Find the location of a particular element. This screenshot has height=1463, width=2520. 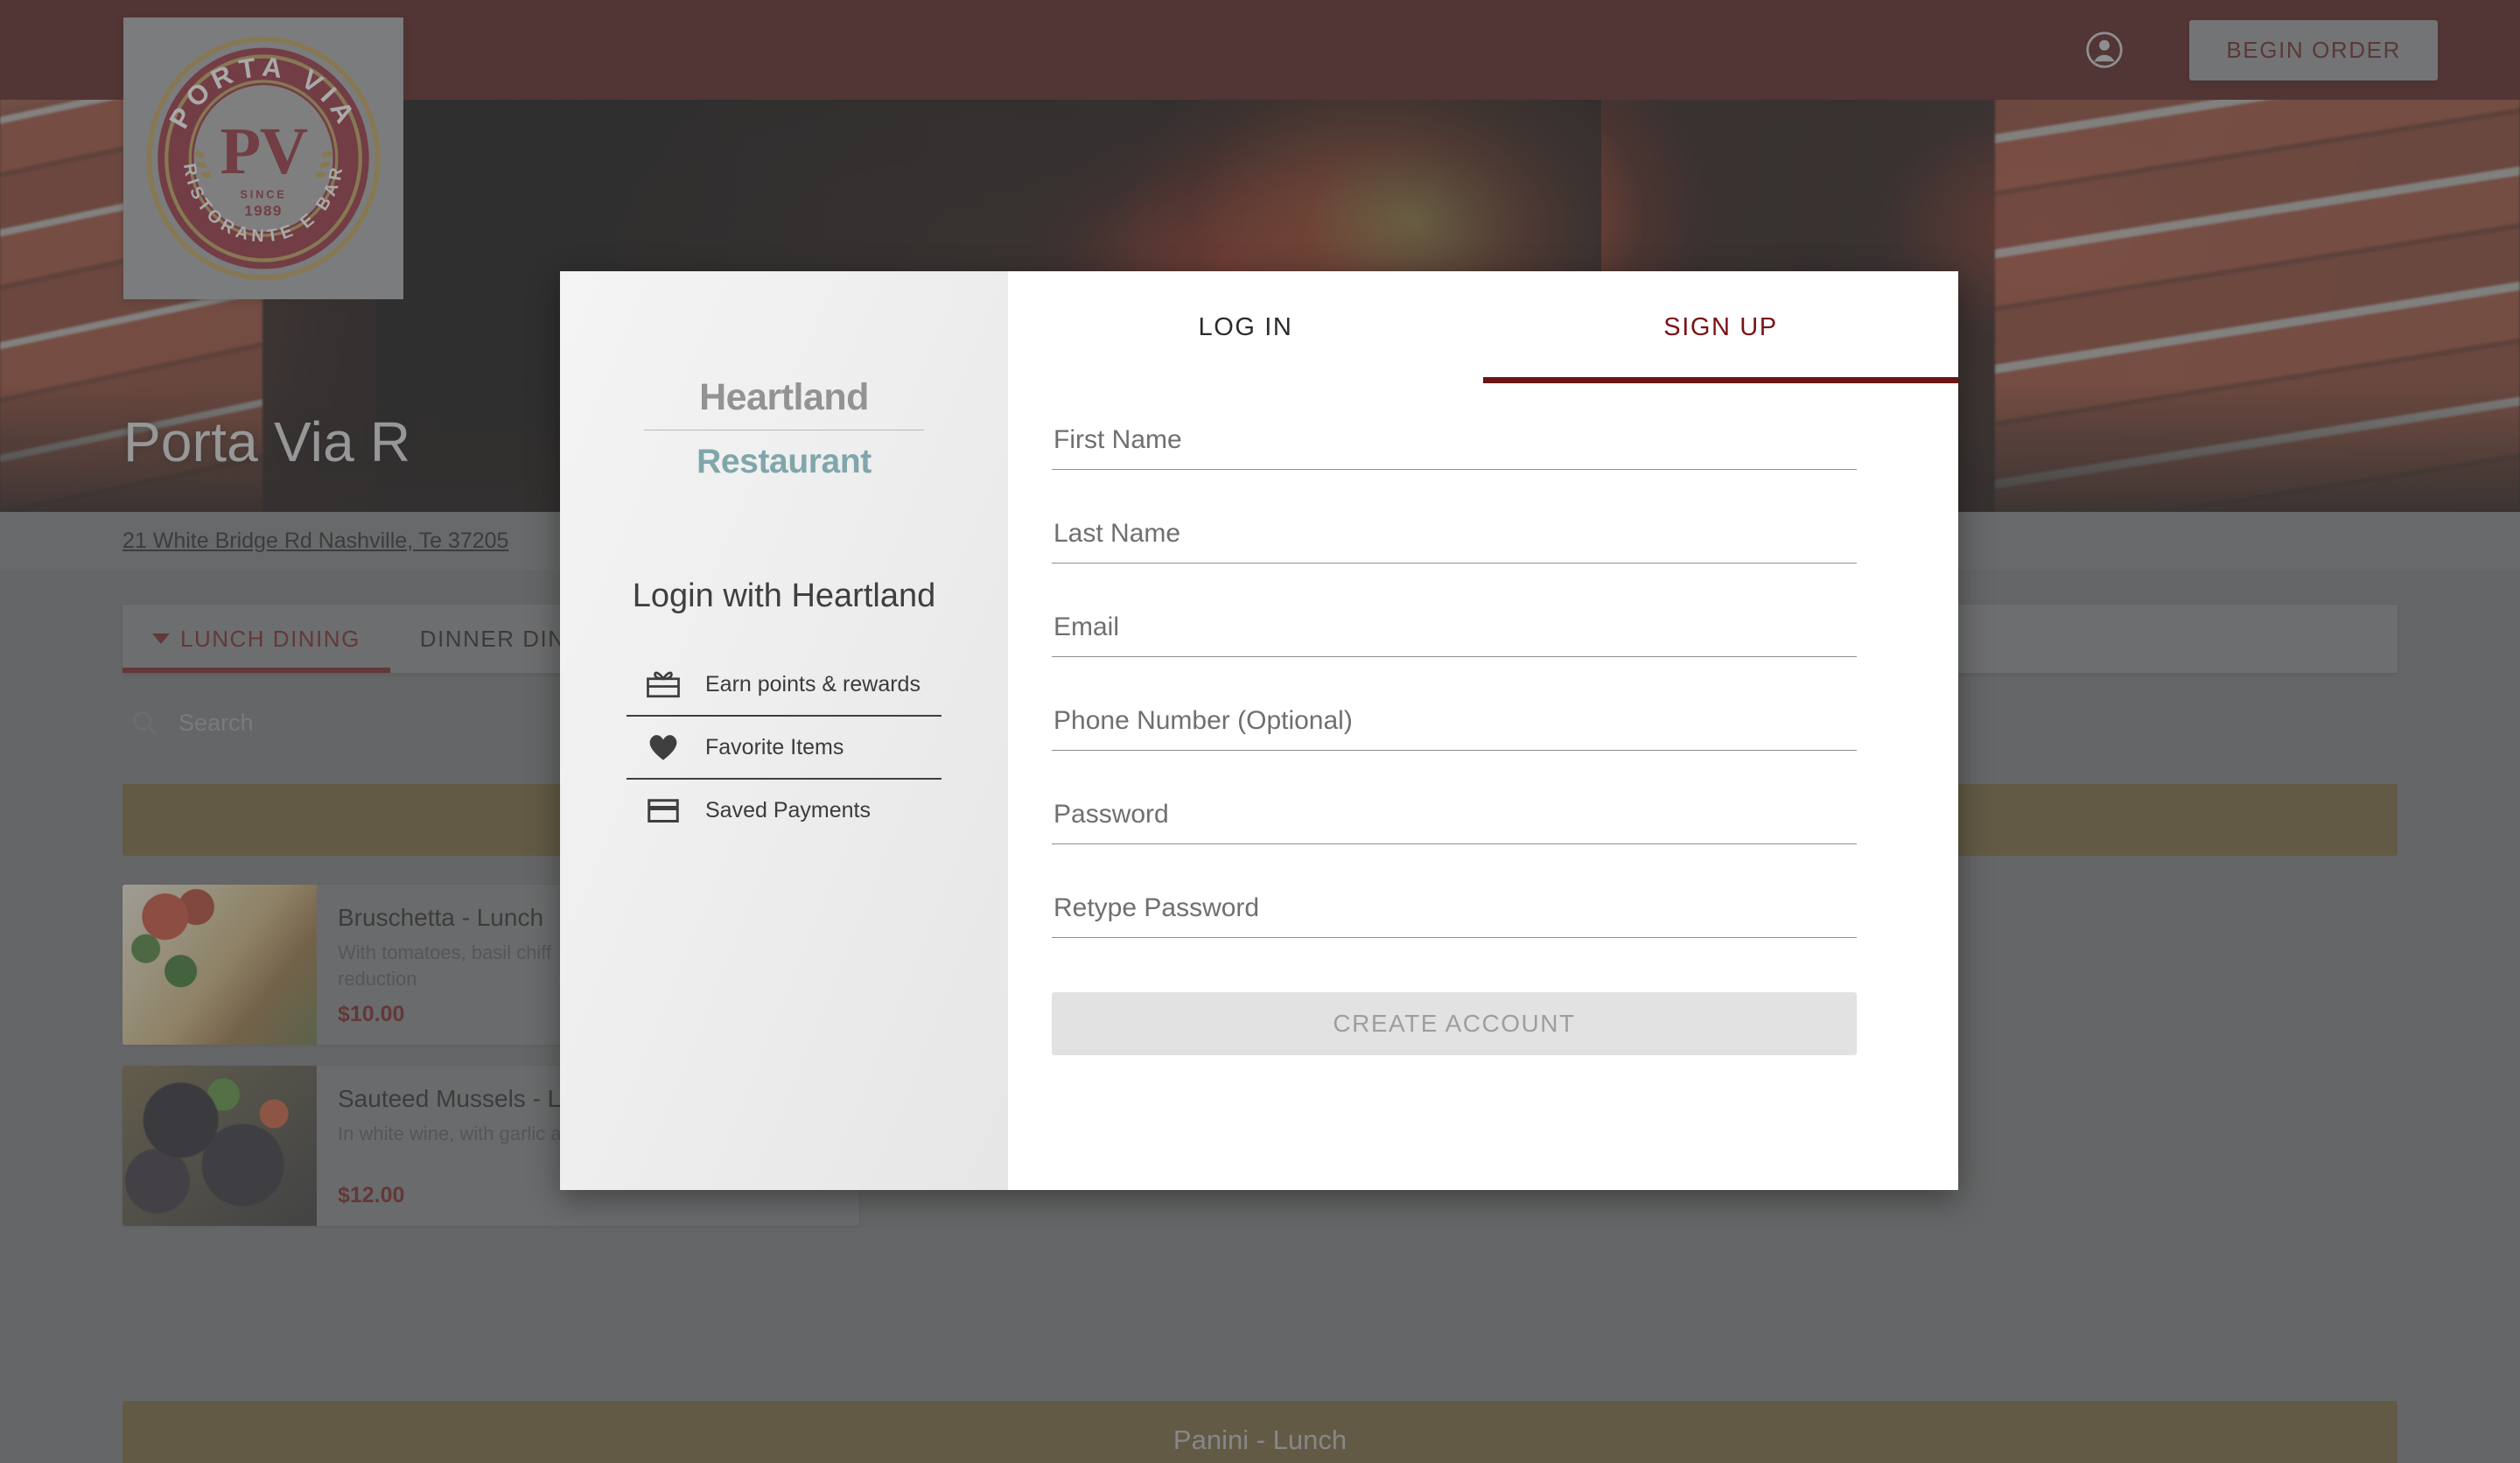

first-name-input is located at coordinates (1454, 447).